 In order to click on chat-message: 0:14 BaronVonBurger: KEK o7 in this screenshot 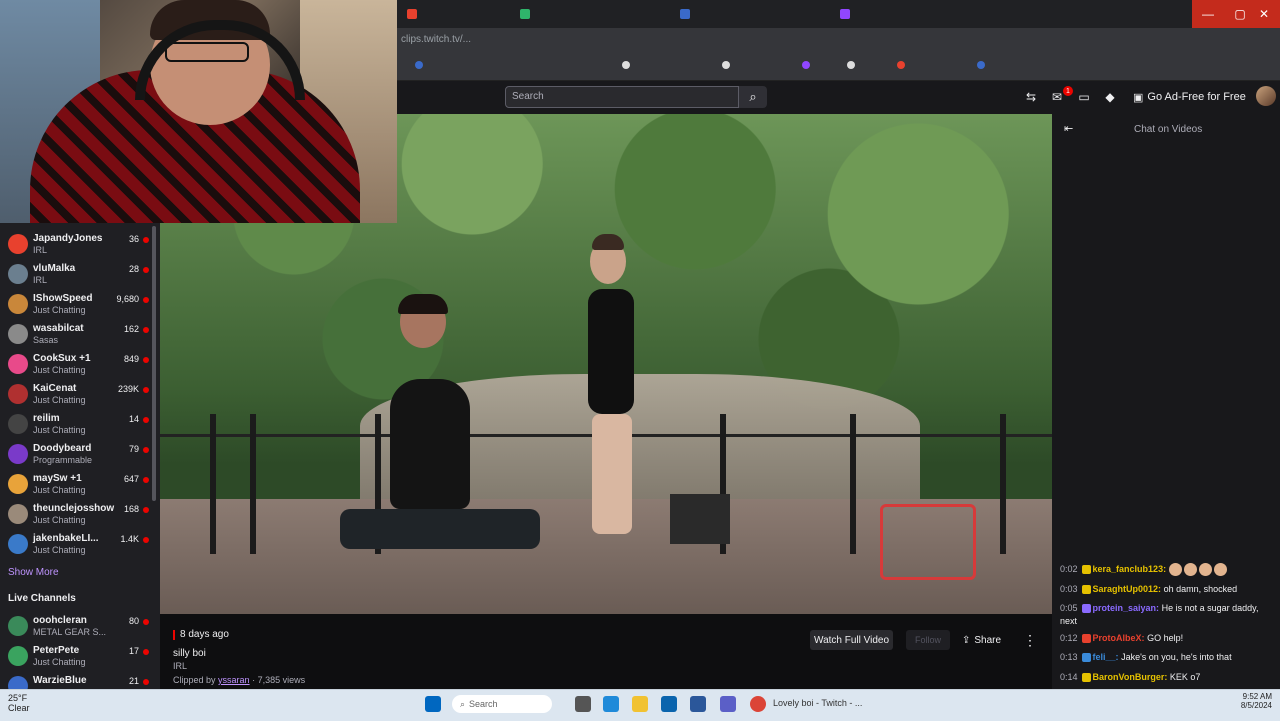, I will do `click(1167, 677)`.